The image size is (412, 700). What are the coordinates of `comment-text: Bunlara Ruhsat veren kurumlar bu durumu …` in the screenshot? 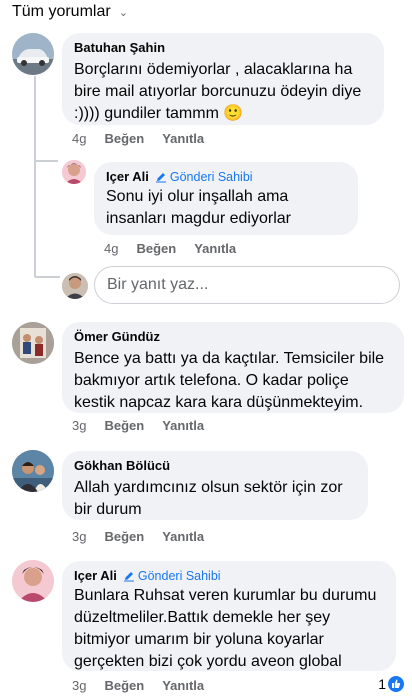 It's located at (225, 628).